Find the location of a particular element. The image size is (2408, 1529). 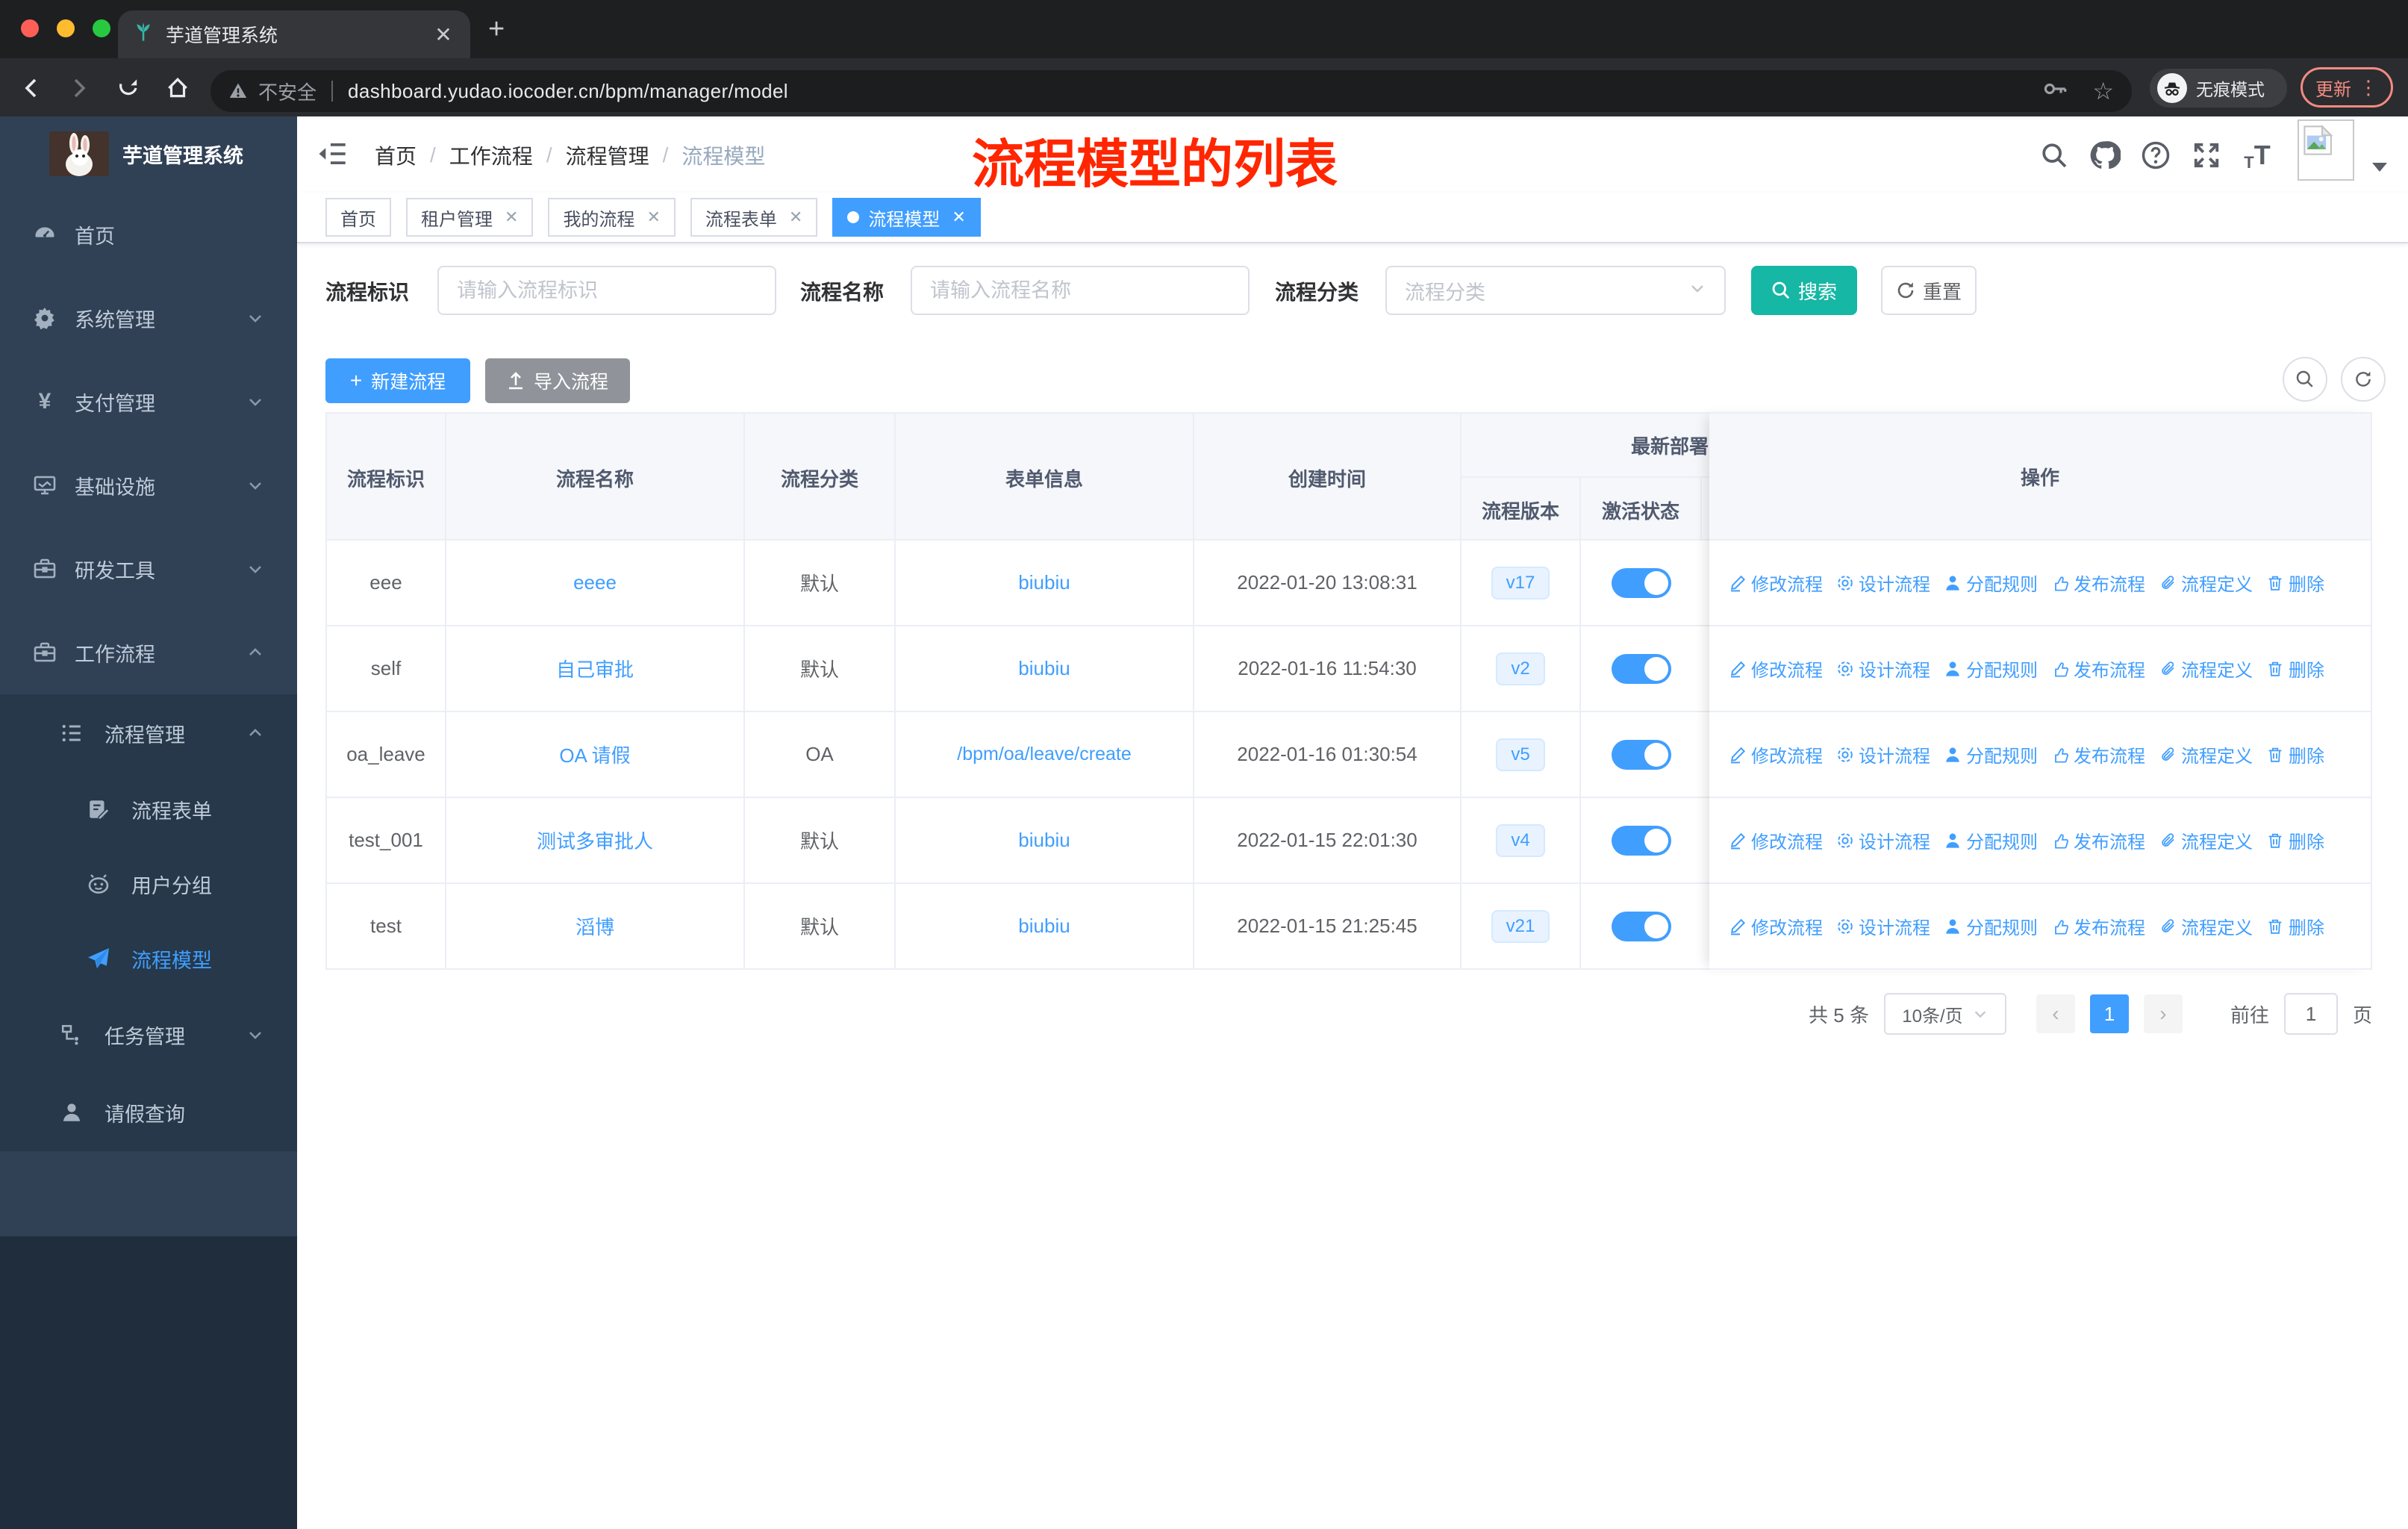

new-tab-button: + is located at coordinates (496, 30).